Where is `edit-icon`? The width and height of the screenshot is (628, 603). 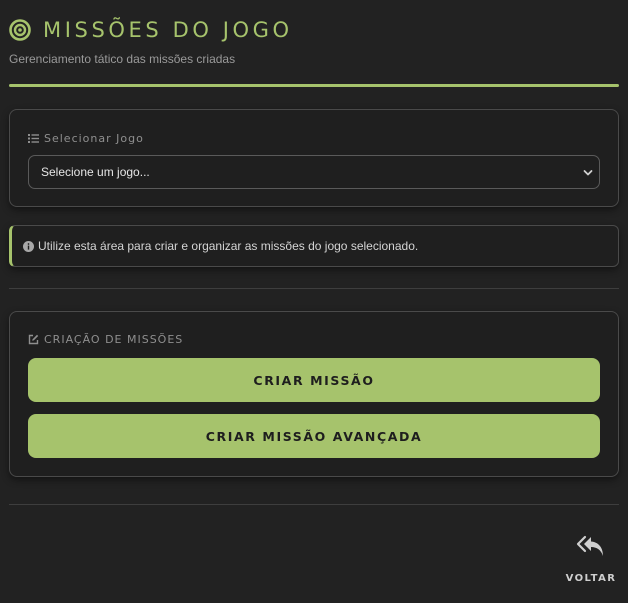
edit-icon is located at coordinates (33, 339).